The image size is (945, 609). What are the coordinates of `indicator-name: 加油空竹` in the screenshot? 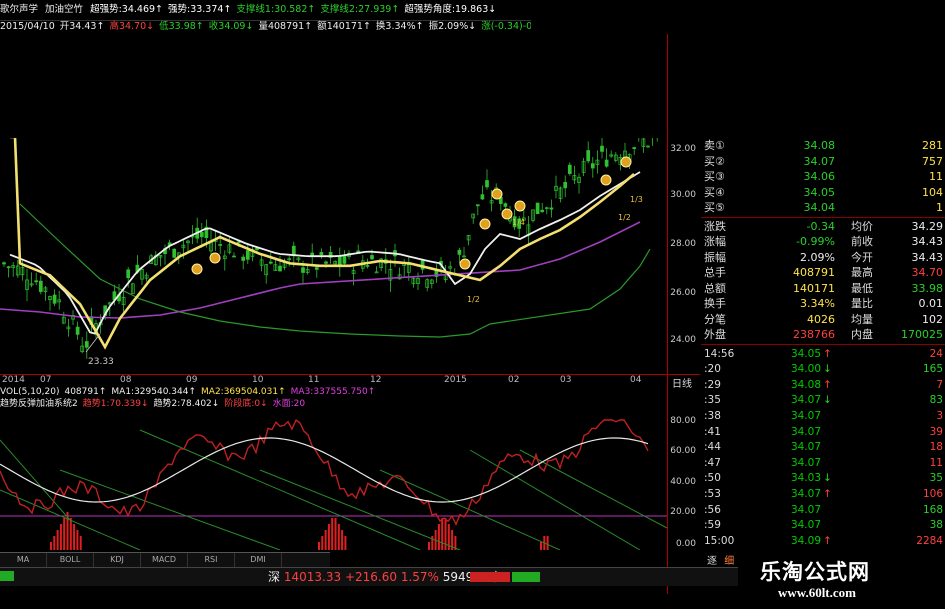 It's located at (64, 9).